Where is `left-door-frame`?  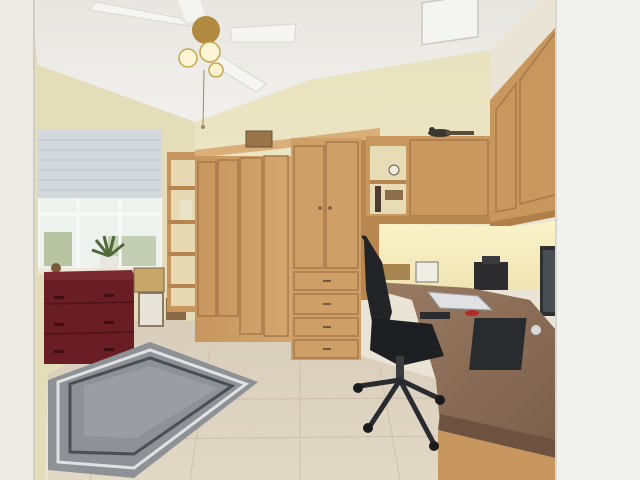
left-door-frame is located at coordinates (17, 240).